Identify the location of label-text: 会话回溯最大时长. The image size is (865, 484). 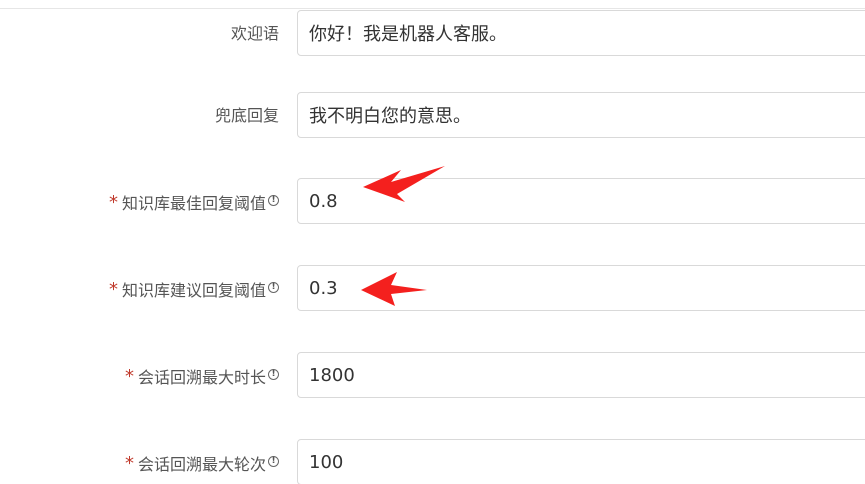
(201, 377).